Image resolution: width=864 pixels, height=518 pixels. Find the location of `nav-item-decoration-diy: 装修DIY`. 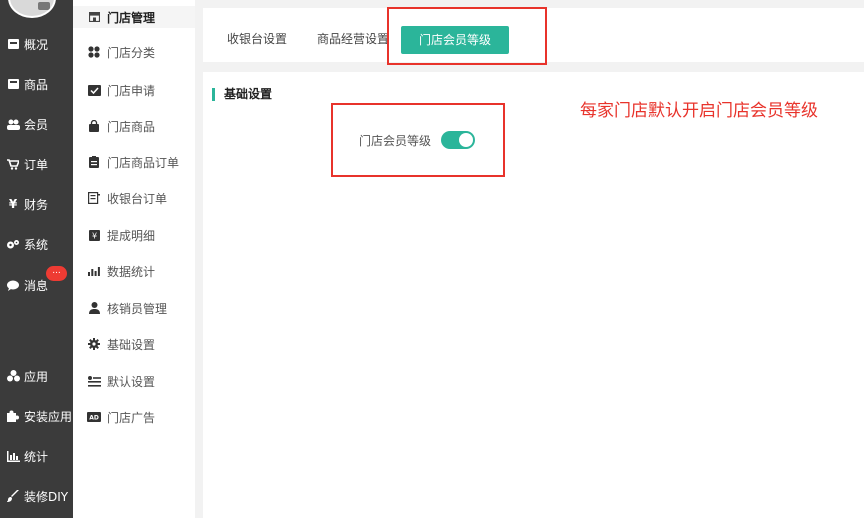

nav-item-decoration-diy: 装修DIY is located at coordinates (36, 496).